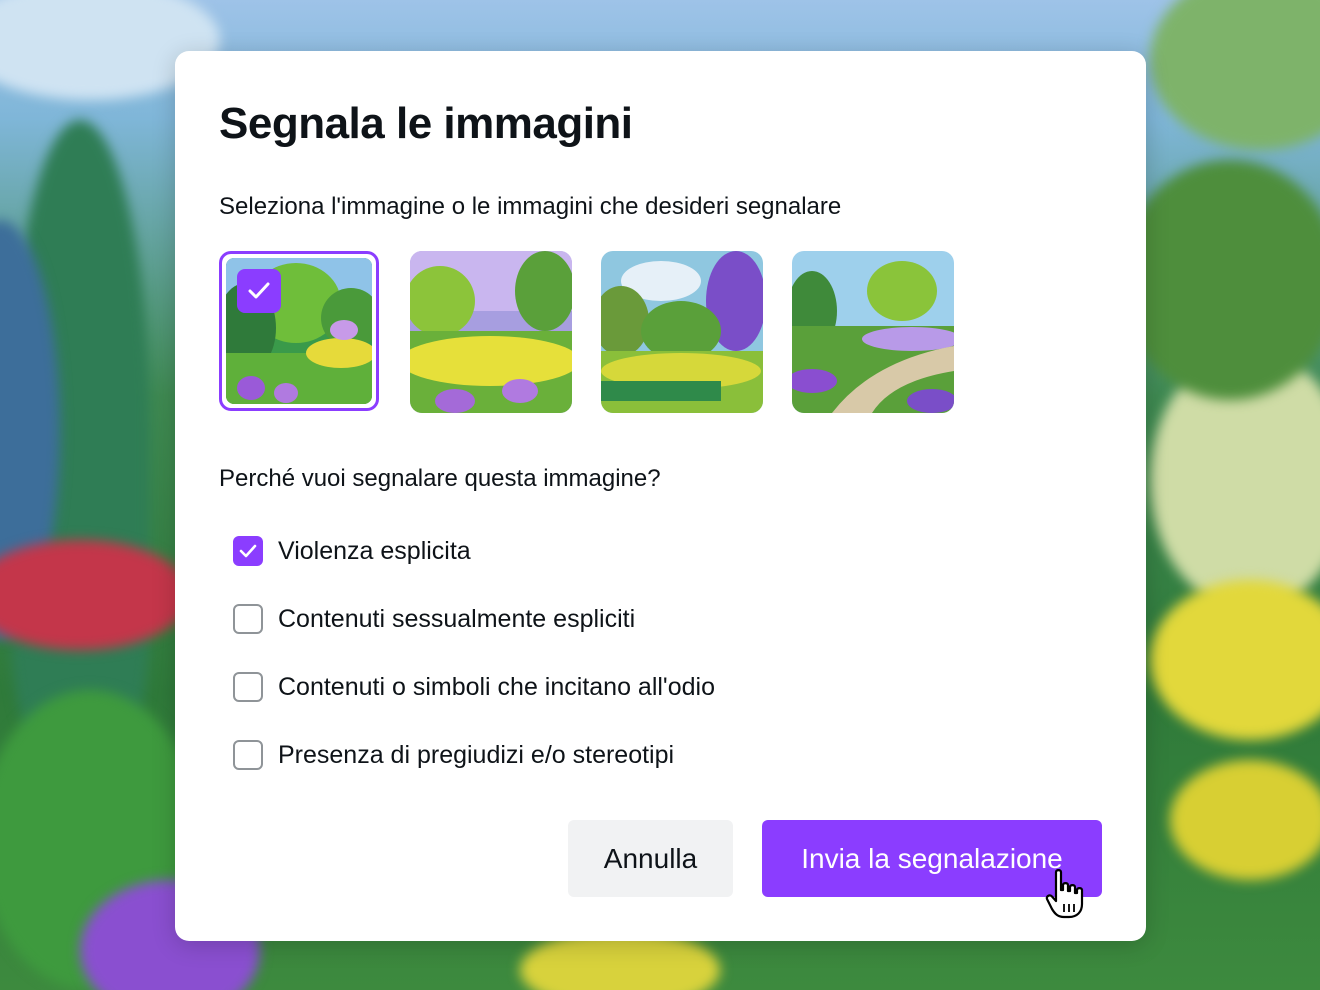  I want to click on hand-pointer-icon, so click(1064, 894).